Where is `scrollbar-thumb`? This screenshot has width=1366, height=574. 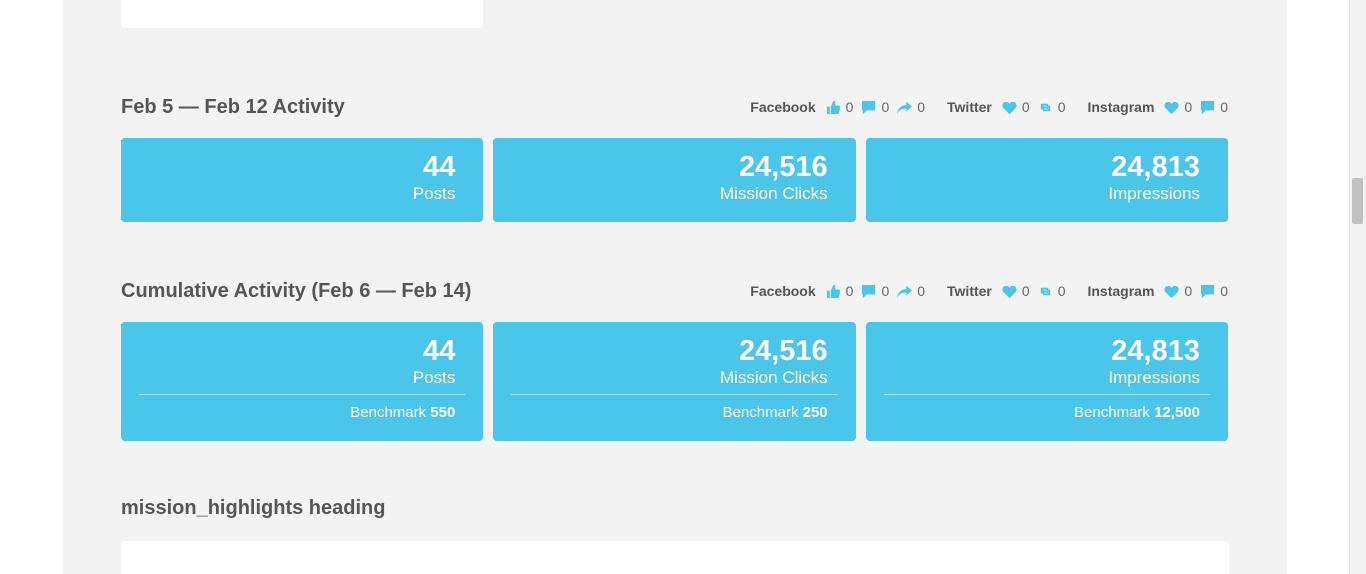
scrollbar-thumb is located at coordinates (1357, 201).